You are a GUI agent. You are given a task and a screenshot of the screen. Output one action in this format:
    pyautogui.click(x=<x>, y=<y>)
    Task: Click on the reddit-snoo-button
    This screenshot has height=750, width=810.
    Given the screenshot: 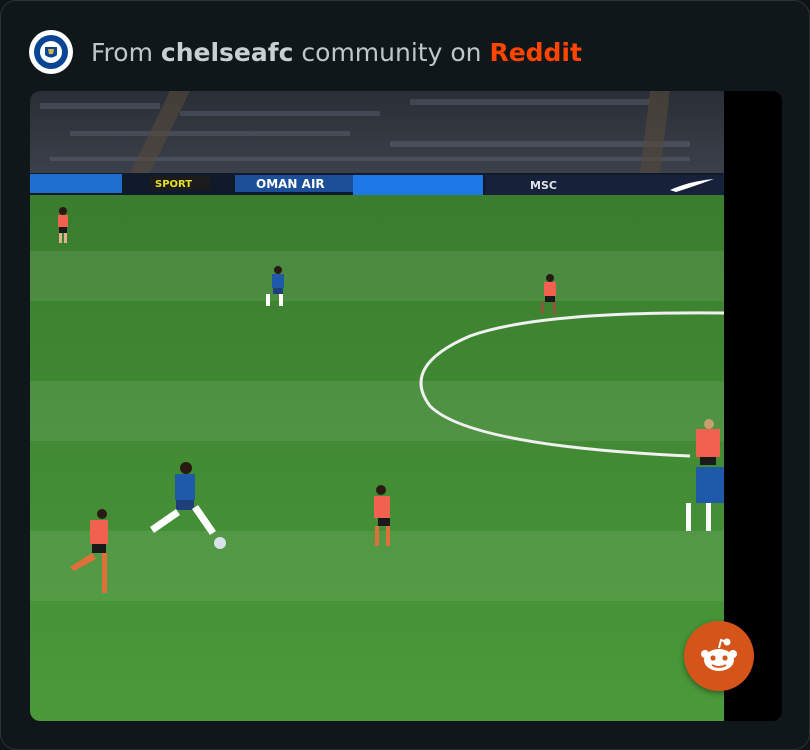 What is the action you would take?
    pyautogui.click(x=719, y=656)
    